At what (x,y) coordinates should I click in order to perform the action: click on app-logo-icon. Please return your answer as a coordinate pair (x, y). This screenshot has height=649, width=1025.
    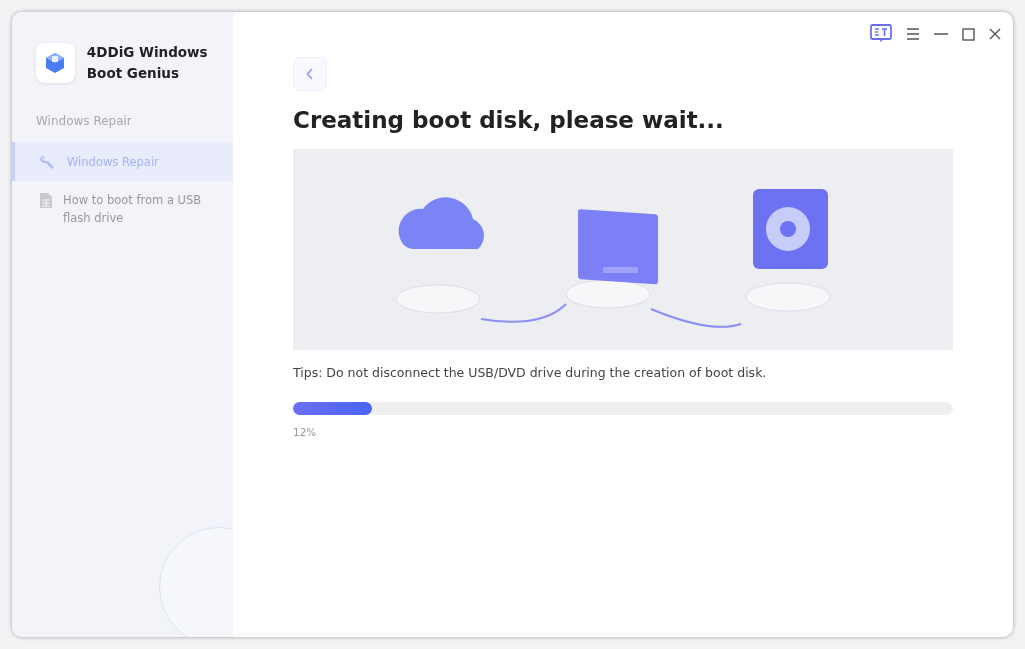
    Looking at the image, I should click on (55, 63).